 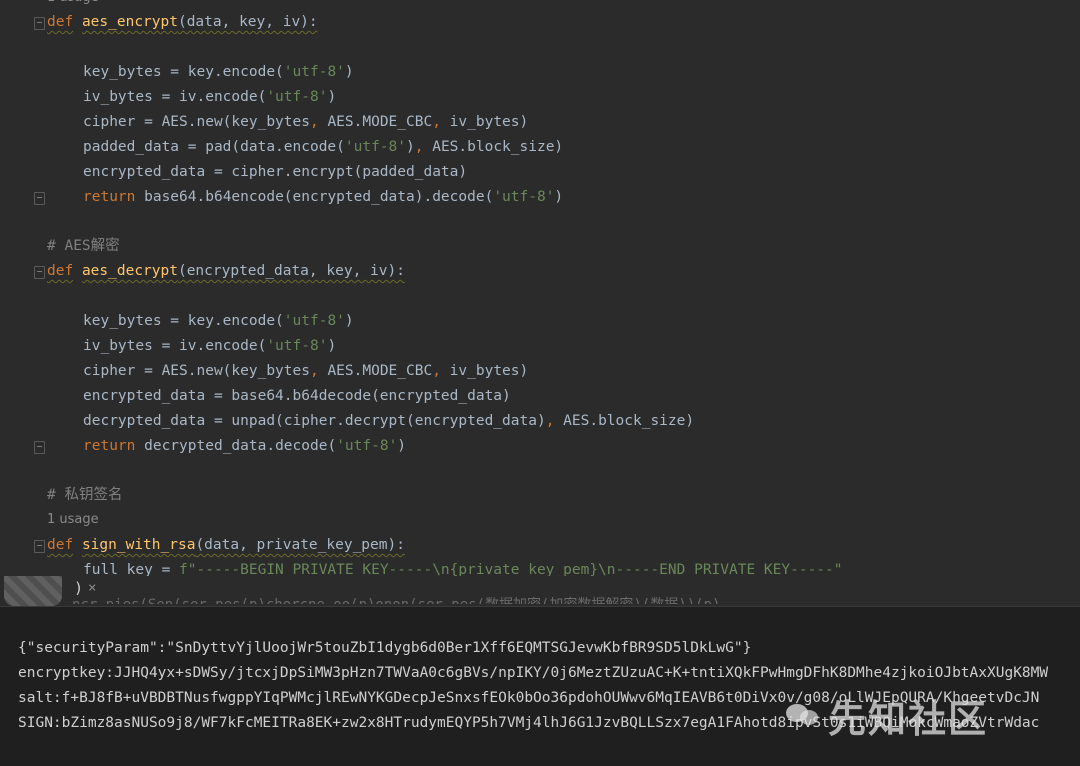 What do you see at coordinates (247, 22) in the screenshot?
I see `function-params: (data, key, iv):` at bounding box center [247, 22].